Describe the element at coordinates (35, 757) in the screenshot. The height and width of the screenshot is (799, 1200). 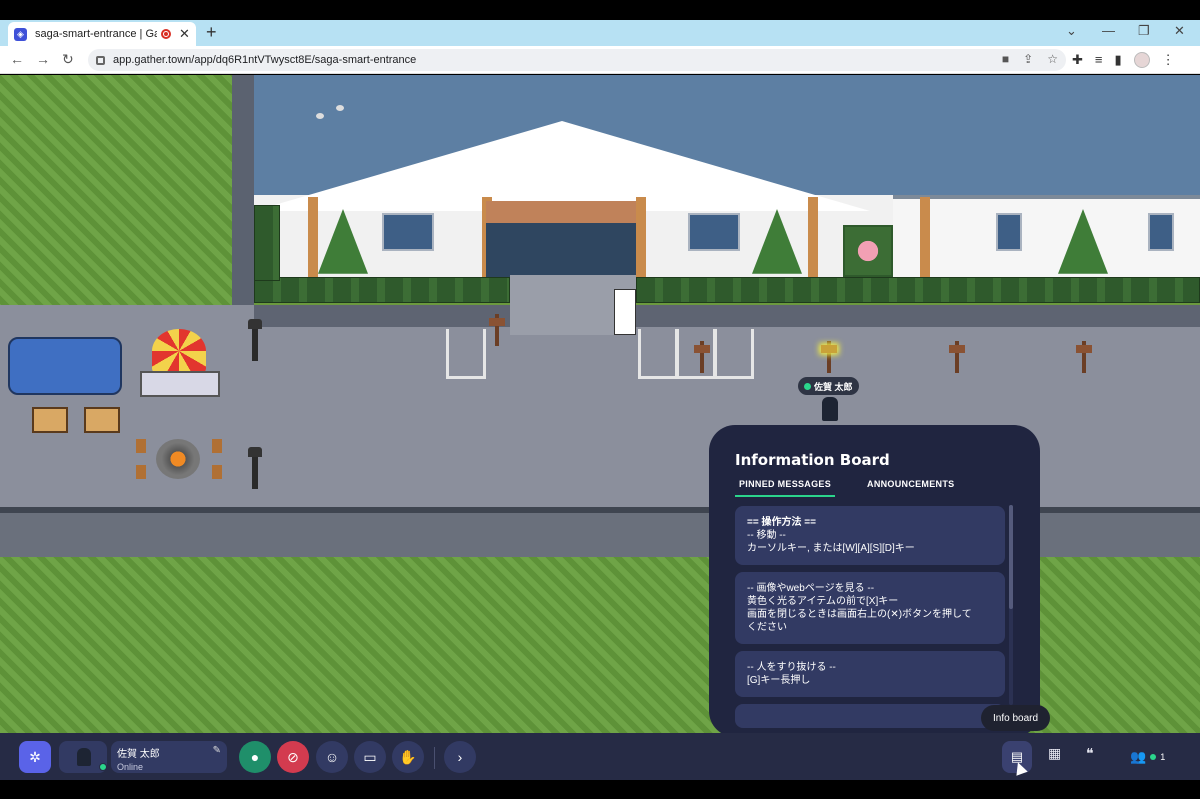
I see `gather-menu-icon: ✲` at that location.